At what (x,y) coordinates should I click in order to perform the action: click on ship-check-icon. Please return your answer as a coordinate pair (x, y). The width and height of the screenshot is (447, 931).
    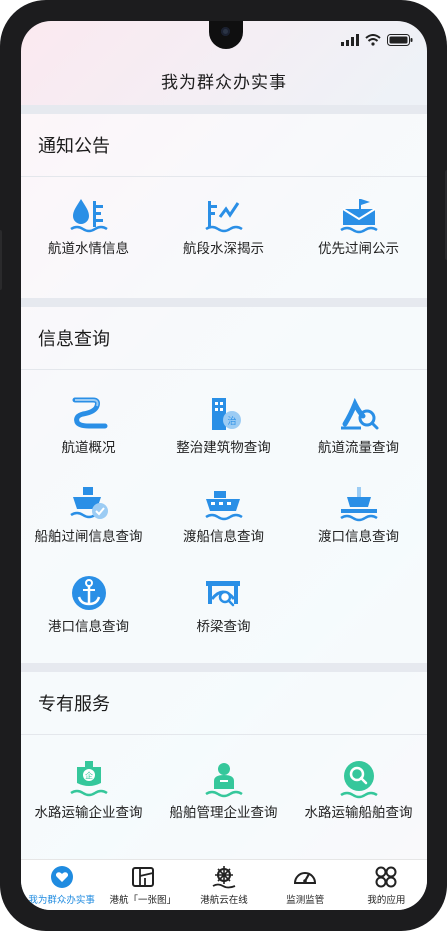
    Looking at the image, I should click on (88, 503).